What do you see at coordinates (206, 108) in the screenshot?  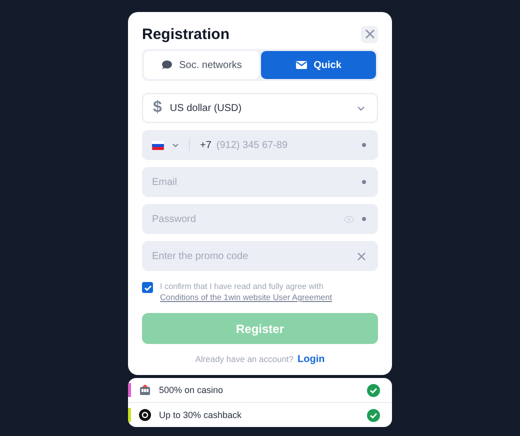 I see `currency-value: US dollar (USD)` at bounding box center [206, 108].